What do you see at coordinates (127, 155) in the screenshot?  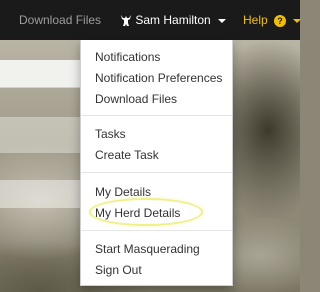 I see `menu-item-create-task: Create Task` at bounding box center [127, 155].